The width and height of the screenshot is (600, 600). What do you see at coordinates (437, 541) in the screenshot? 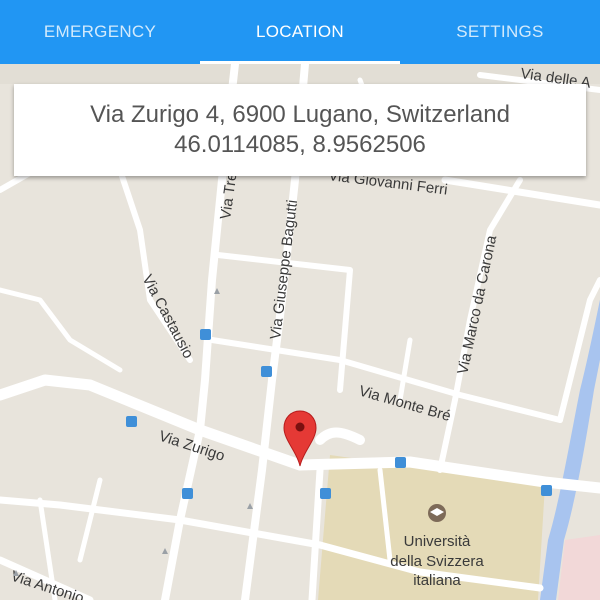
I see `poi-label-line1: Università` at bounding box center [437, 541].